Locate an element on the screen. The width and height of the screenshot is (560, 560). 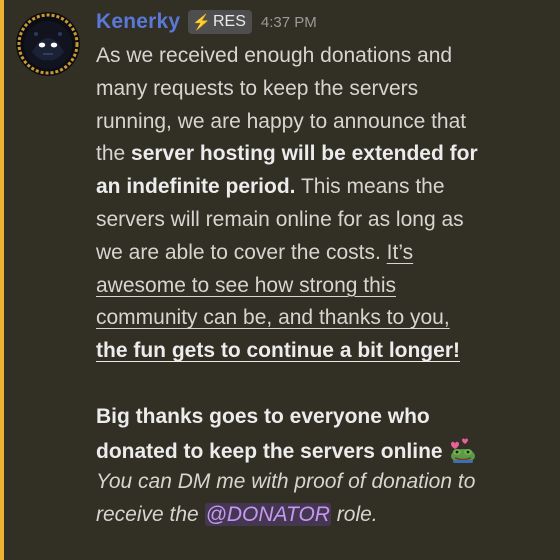
text-line: we are able to cover the costs. It’s is located at coordinates (321, 253).